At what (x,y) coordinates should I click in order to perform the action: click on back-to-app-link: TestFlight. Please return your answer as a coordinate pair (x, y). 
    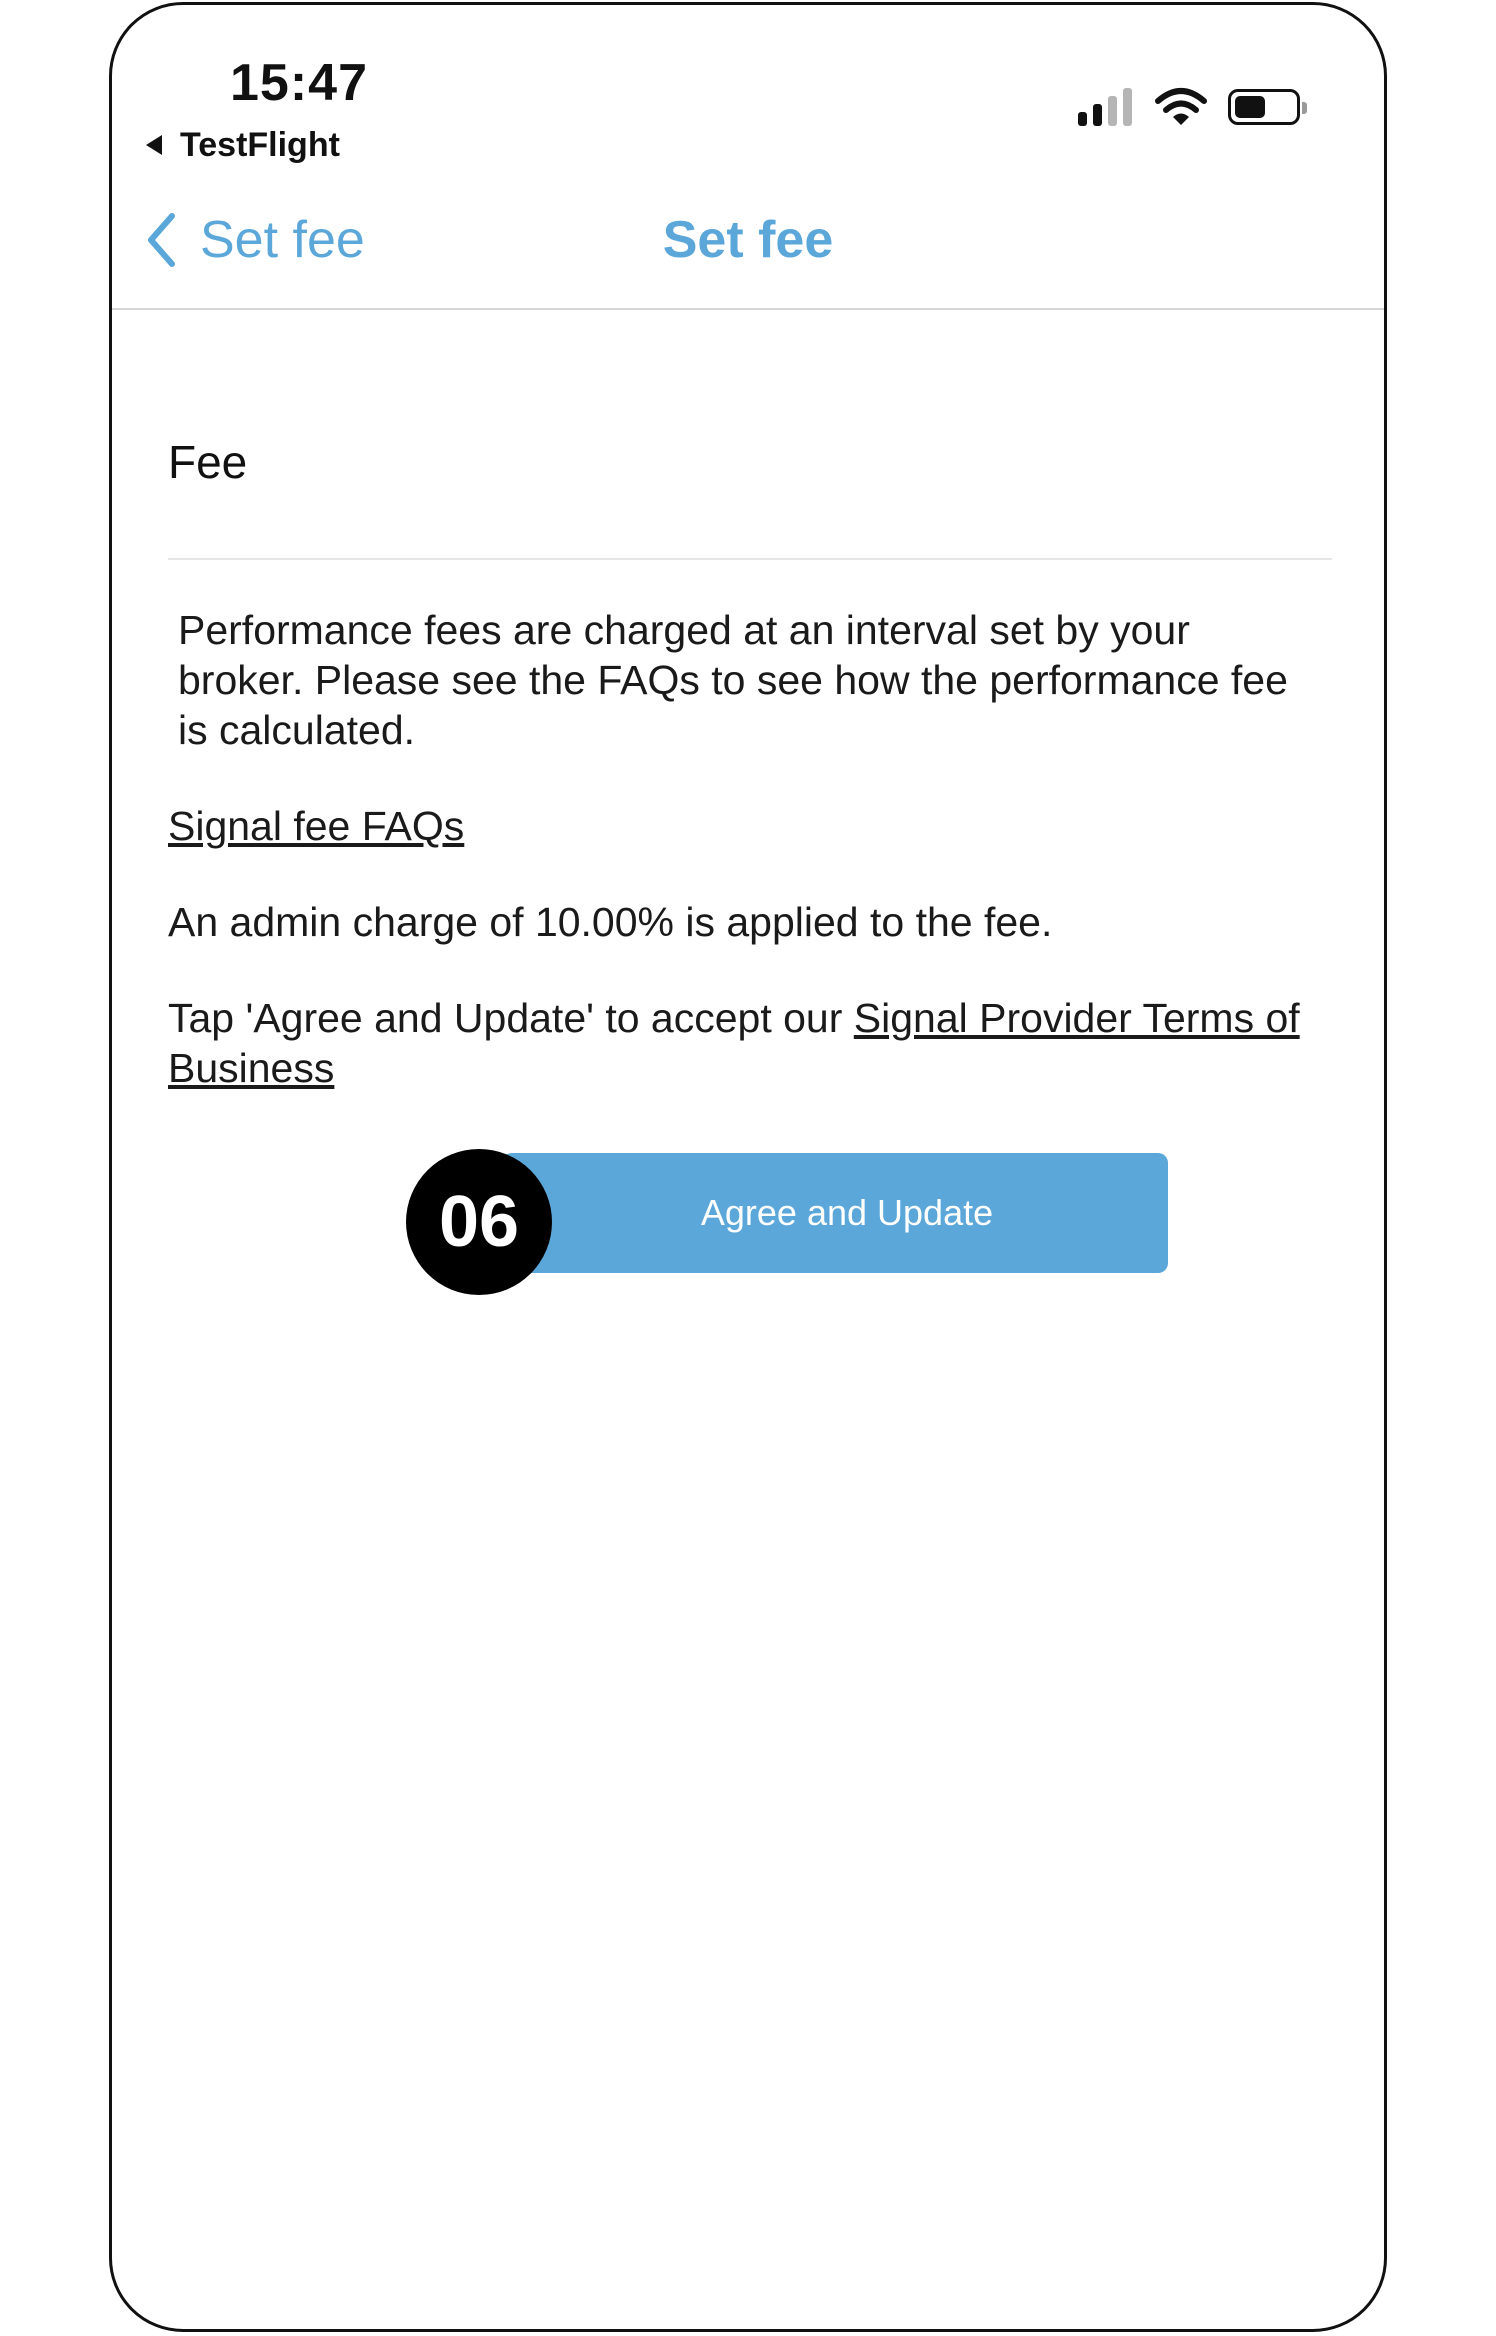
    Looking at the image, I should click on (243, 145).